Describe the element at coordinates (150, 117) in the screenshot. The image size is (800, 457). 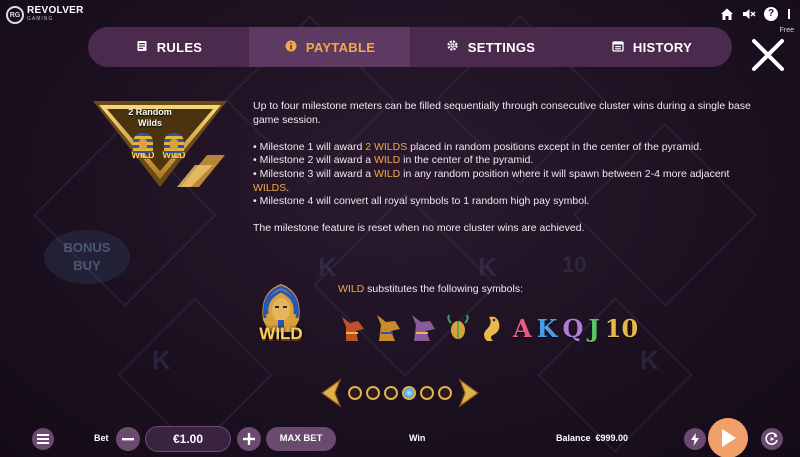
I see `milestone-badge-label: 2 Random Wilds` at that location.